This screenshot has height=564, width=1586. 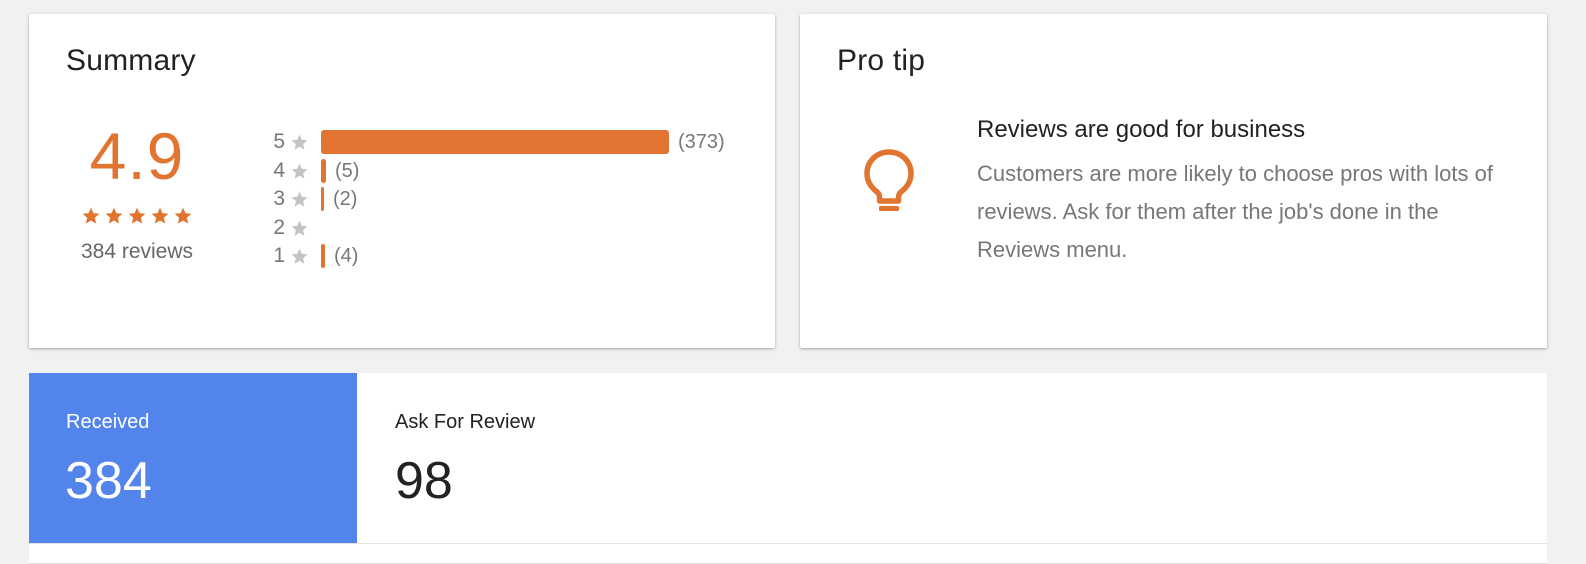 I want to click on breakdown-star-label: 5, so click(x=279, y=141).